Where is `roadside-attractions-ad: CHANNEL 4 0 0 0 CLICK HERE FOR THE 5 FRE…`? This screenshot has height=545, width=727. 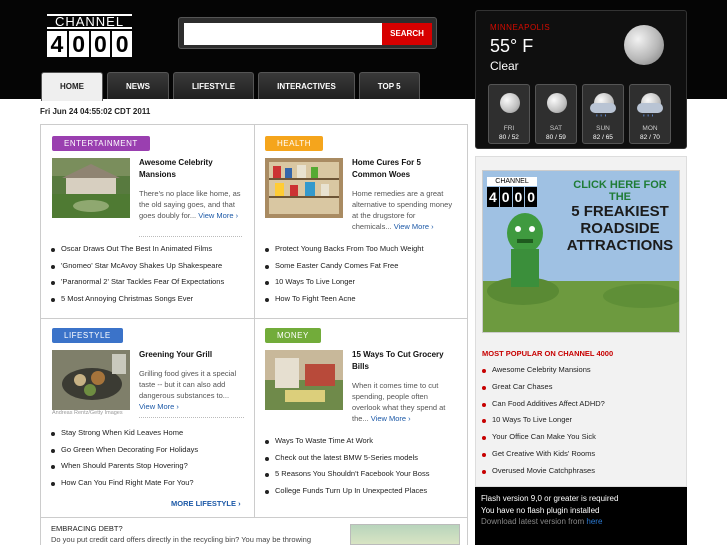
roadside-attractions-ad: CHANNEL 4 0 0 0 CLICK HERE FOR THE 5 FRE… is located at coordinates (581, 251).